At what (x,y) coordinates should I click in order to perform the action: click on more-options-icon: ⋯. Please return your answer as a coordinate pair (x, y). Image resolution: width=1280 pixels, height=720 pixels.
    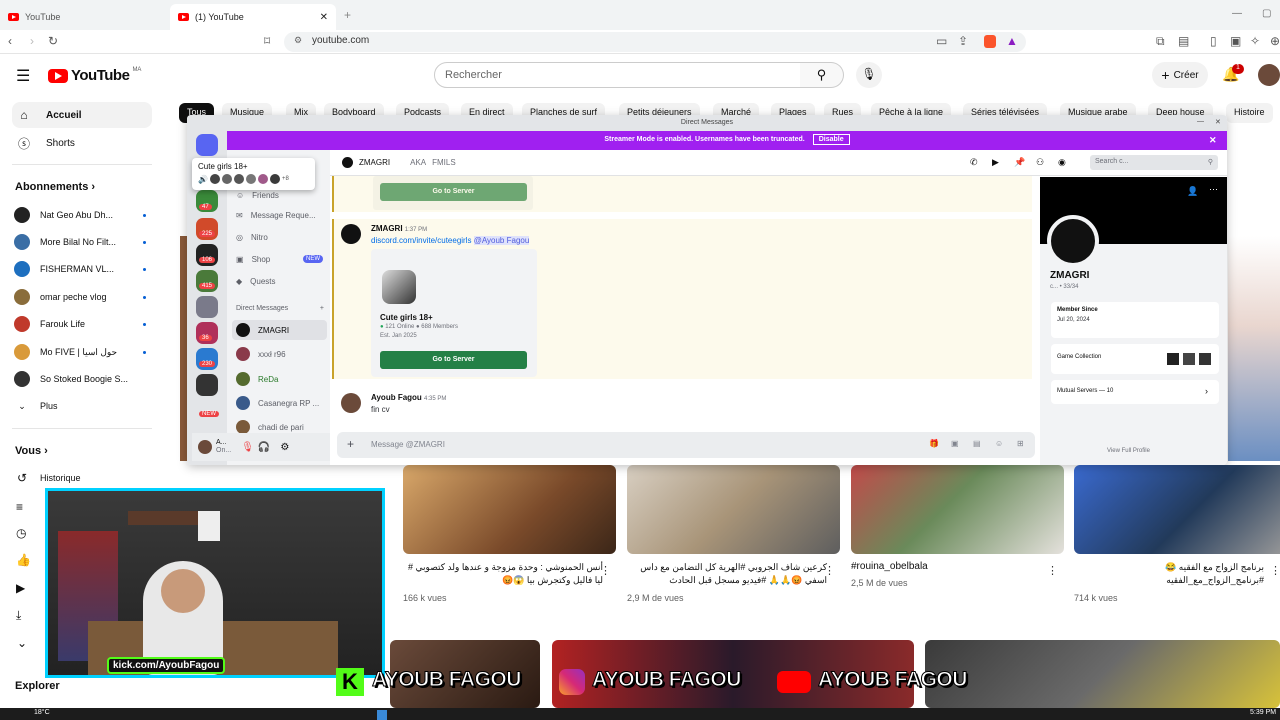
    Looking at the image, I should click on (1213, 189).